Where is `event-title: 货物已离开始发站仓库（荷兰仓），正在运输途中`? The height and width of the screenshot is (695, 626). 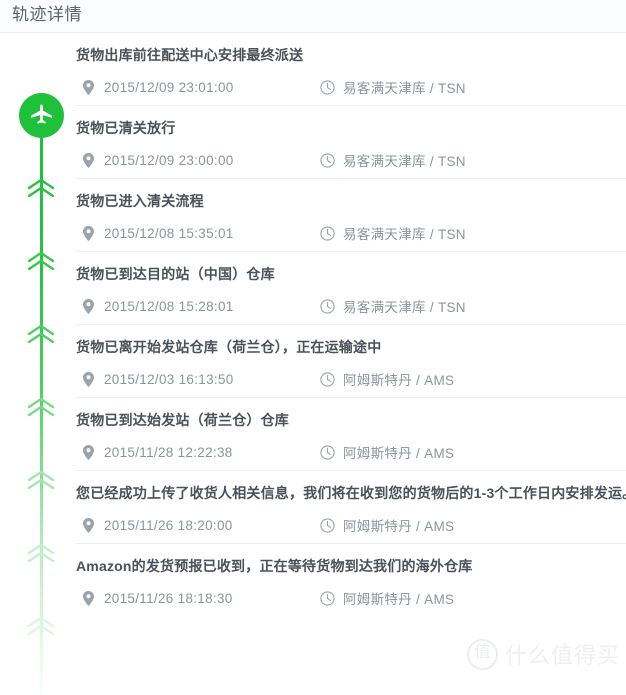
event-title: 货物已离开始发站仓库（荷兰仓），正在运输途中 is located at coordinates (229, 347).